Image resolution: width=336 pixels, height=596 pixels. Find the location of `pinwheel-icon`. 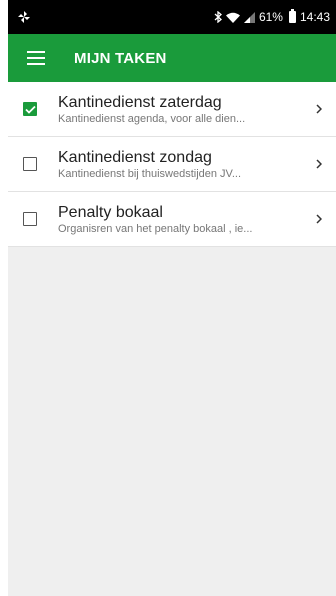

pinwheel-icon is located at coordinates (24, 17).